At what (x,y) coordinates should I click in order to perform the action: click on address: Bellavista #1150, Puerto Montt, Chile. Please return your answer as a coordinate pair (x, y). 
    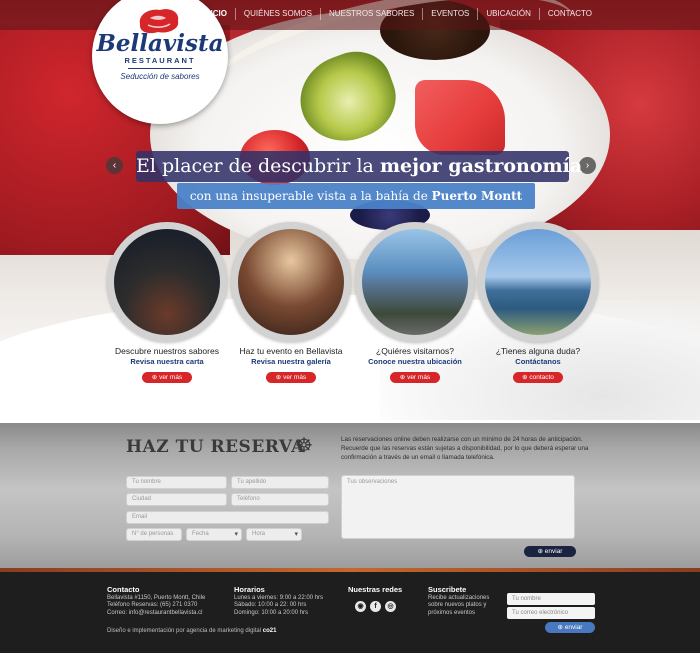
    Looking at the image, I should click on (156, 598).